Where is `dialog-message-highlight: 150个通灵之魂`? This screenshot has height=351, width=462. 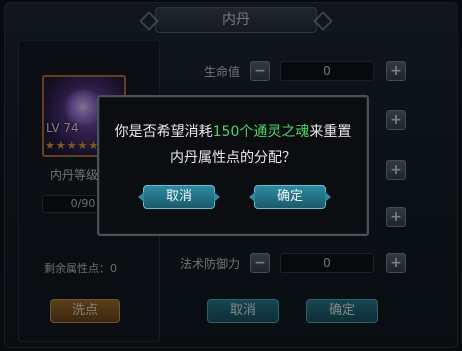
dialog-message-highlight: 150个通灵之魂 is located at coordinates (261, 132).